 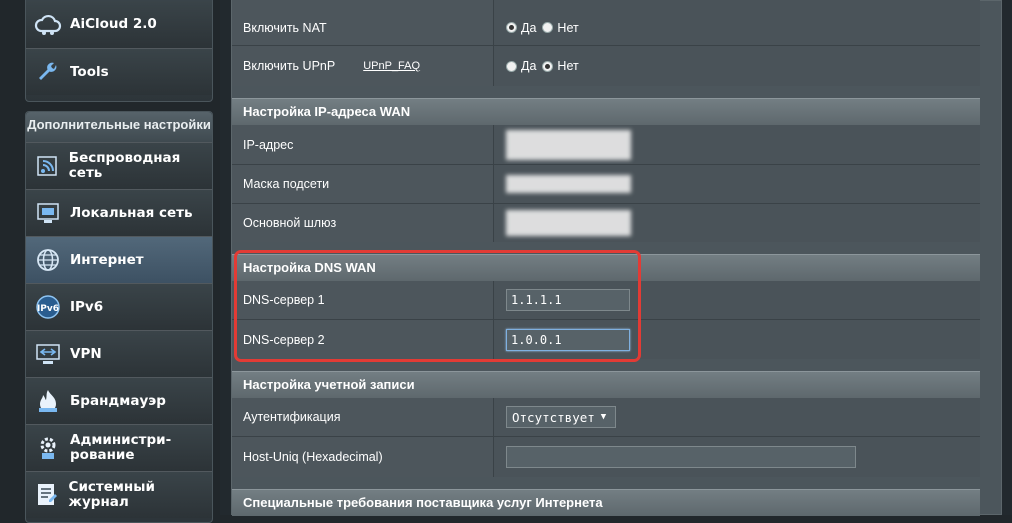 I want to click on dns-section-title: Настройка DNS WAN, so click(x=606, y=267).